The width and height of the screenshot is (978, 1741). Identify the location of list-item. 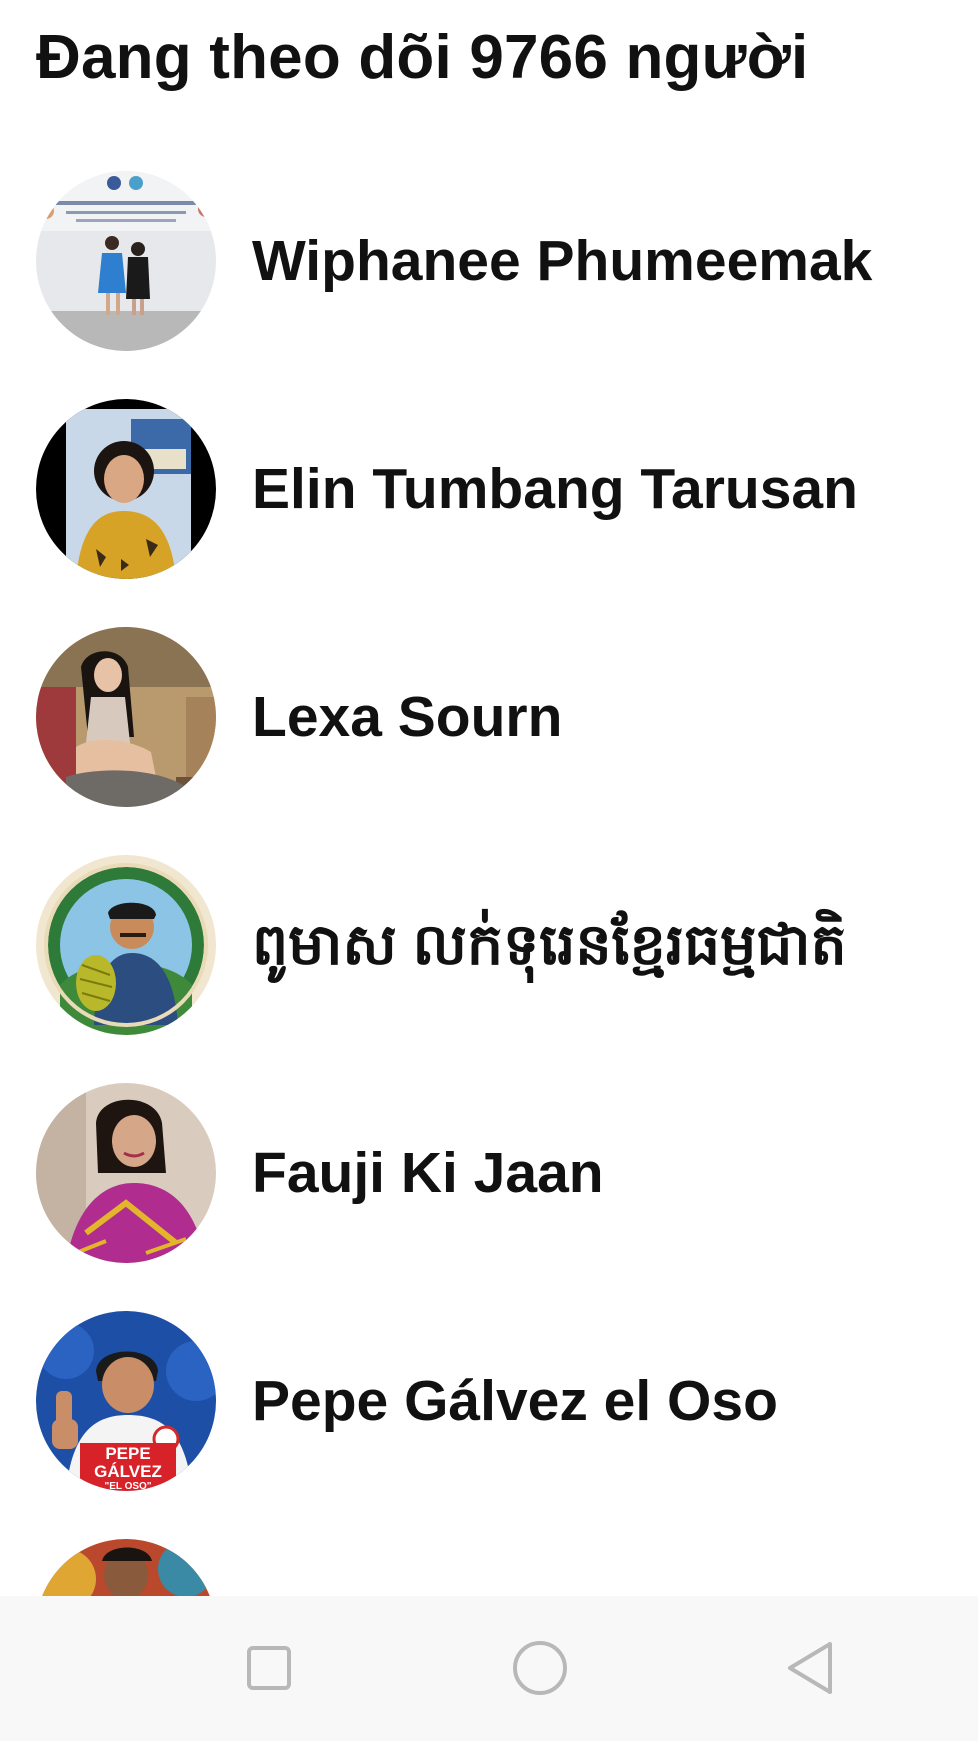
(489, 1567).